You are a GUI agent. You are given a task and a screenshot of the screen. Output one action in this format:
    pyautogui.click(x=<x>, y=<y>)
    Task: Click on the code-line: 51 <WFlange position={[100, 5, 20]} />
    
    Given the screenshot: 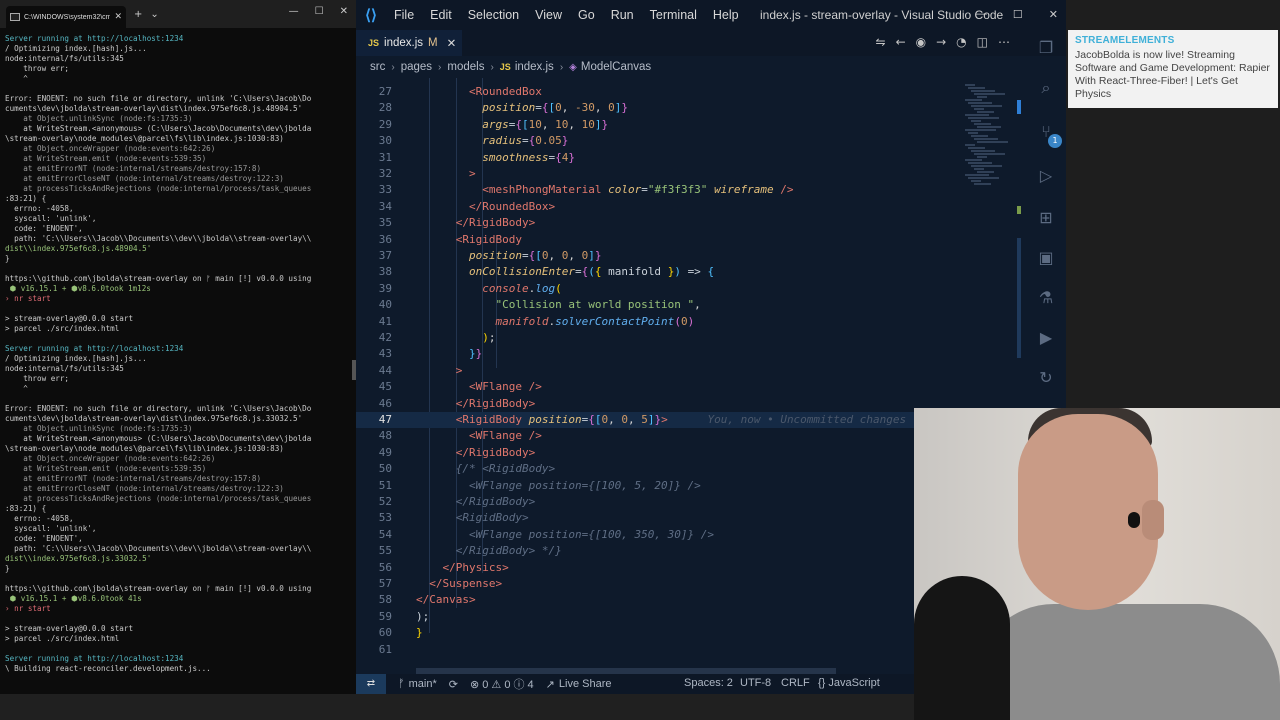 What is the action you would take?
    pyautogui.click(x=656, y=486)
    